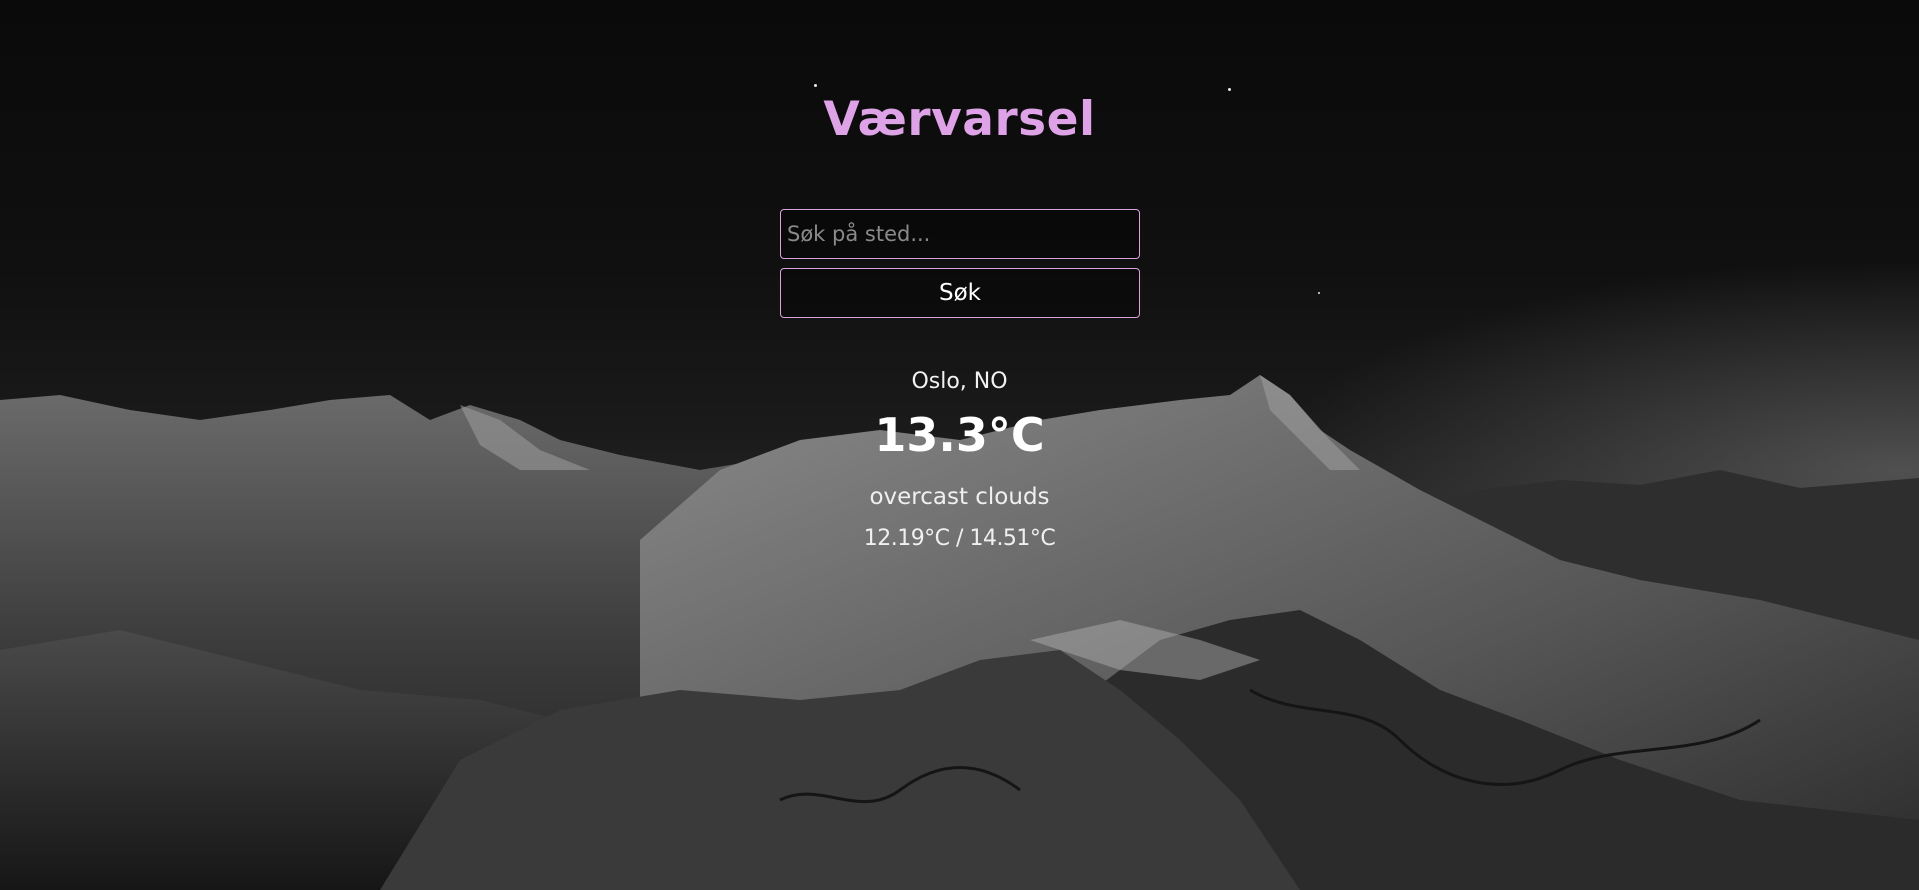 The image size is (1919, 890). I want to click on search-button: Søk, so click(960, 293).